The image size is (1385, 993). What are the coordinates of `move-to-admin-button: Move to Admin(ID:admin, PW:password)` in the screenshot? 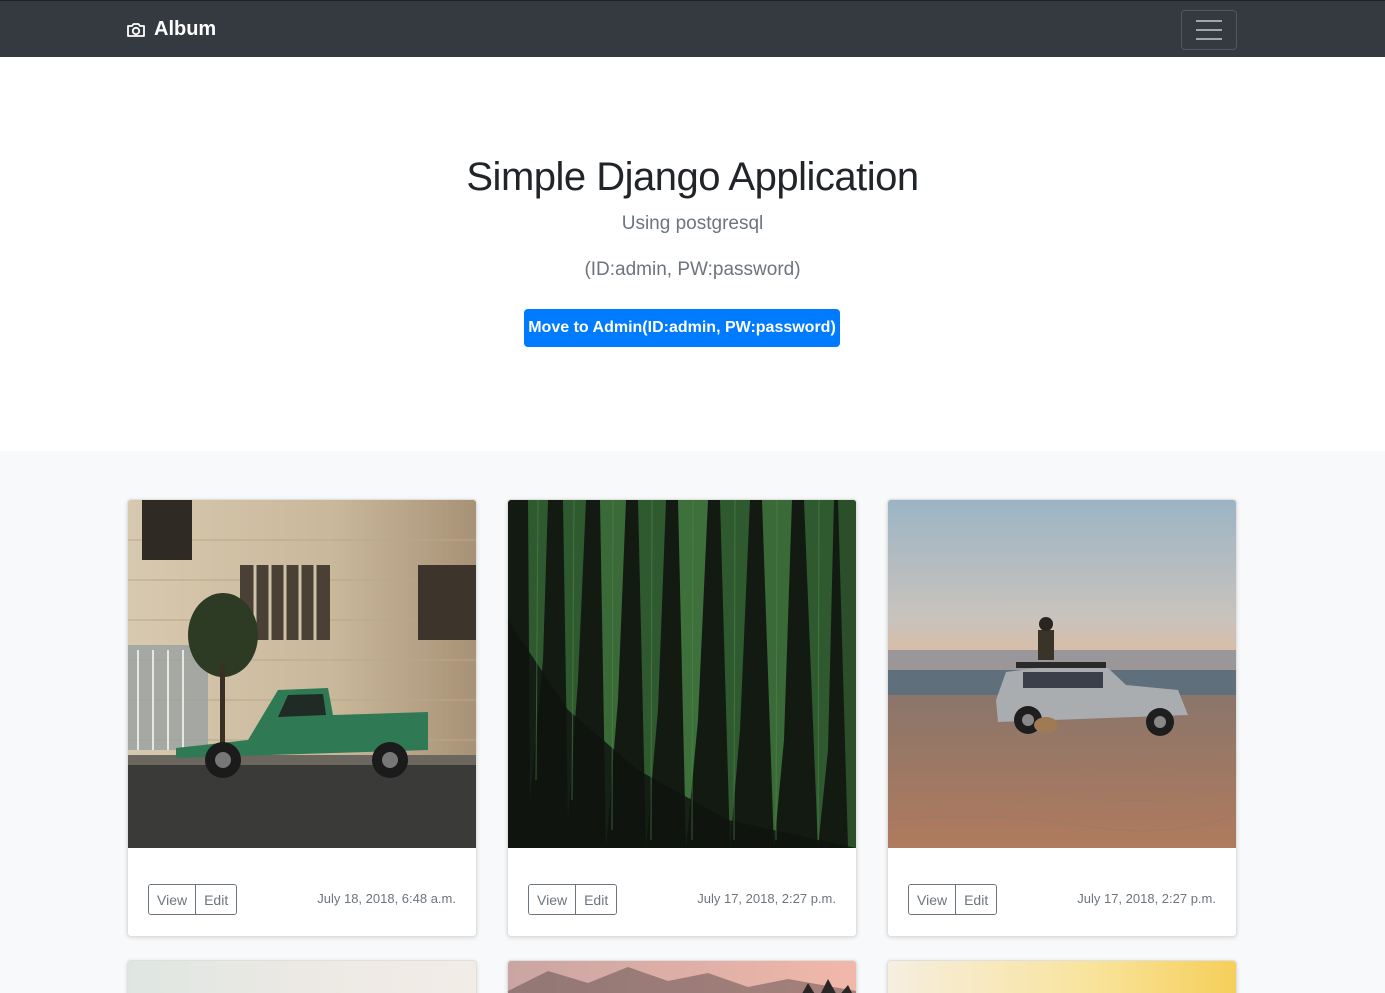 It's located at (682, 328).